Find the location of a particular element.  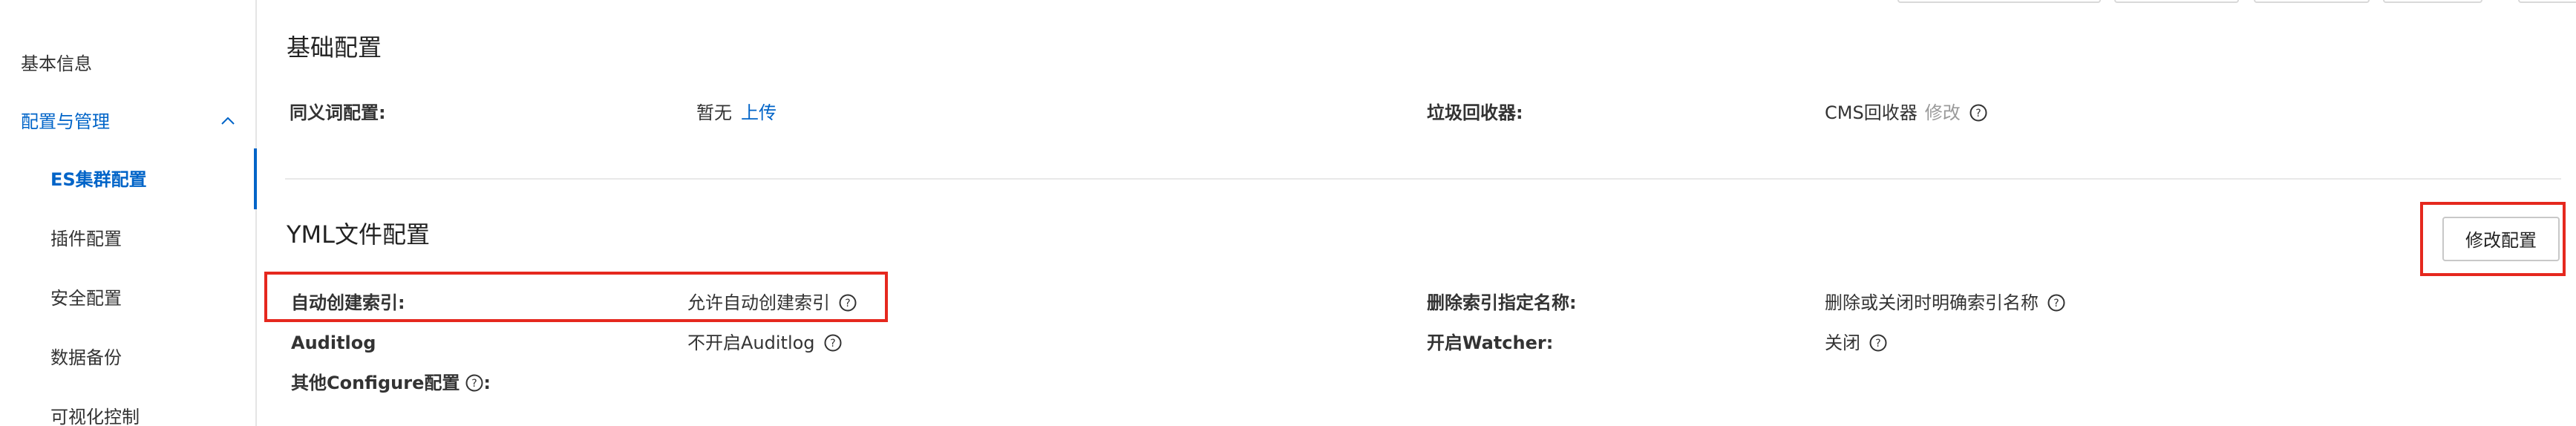

sidebar-item-plugin-config: 插件配置 is located at coordinates (153, 239).